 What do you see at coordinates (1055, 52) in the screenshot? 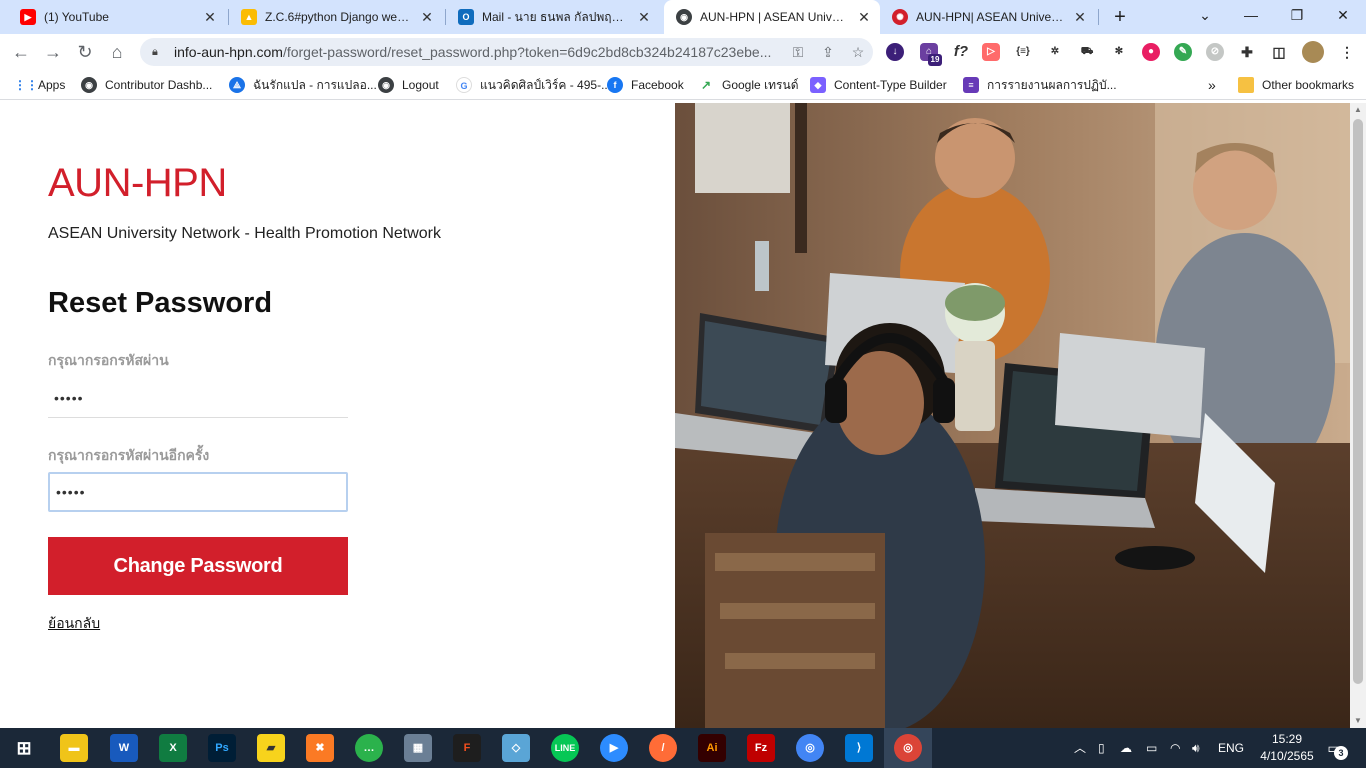
I see `bug-extension-icon: ✲` at bounding box center [1055, 52].